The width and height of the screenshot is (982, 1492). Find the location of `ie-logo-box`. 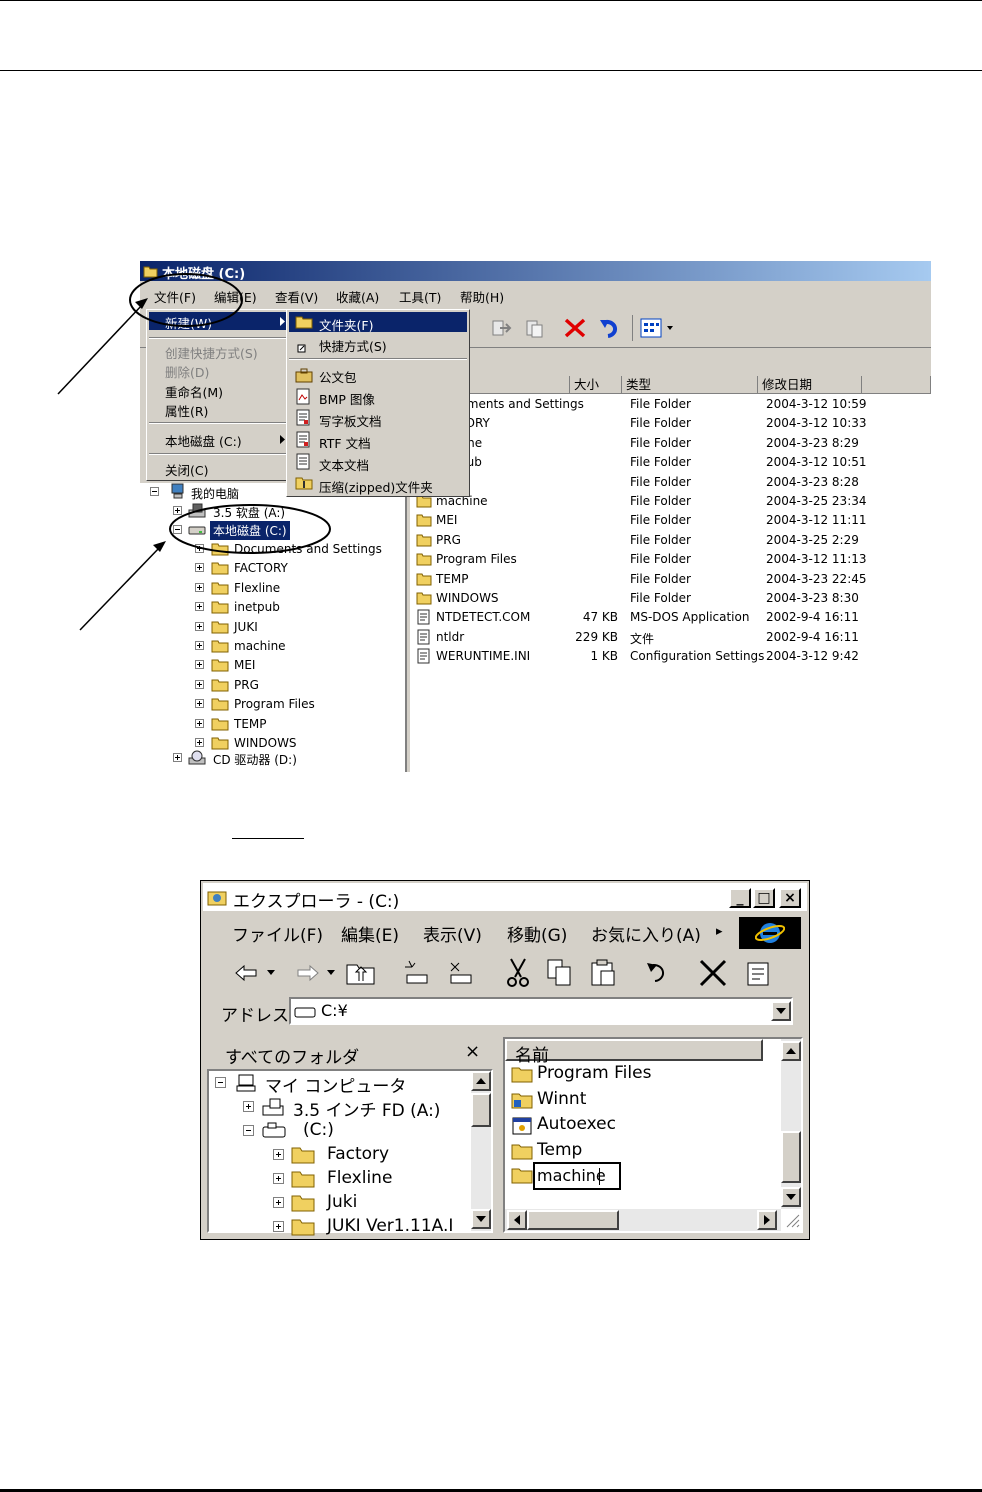

ie-logo-box is located at coordinates (770, 933).